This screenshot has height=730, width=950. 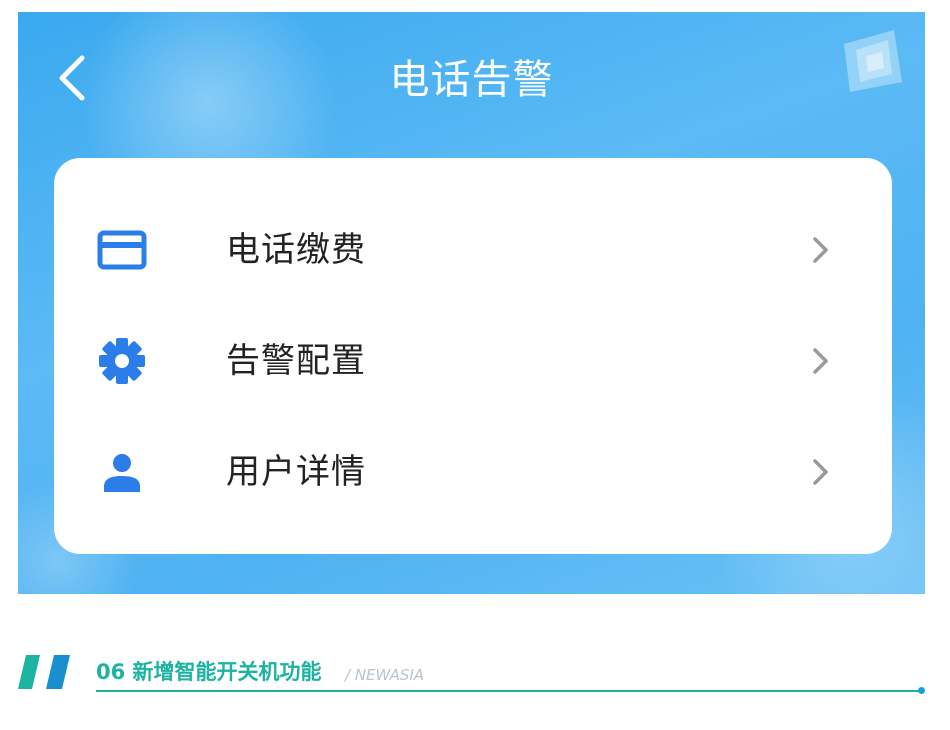 What do you see at coordinates (122, 250) in the screenshot?
I see `credit-card-icon` at bounding box center [122, 250].